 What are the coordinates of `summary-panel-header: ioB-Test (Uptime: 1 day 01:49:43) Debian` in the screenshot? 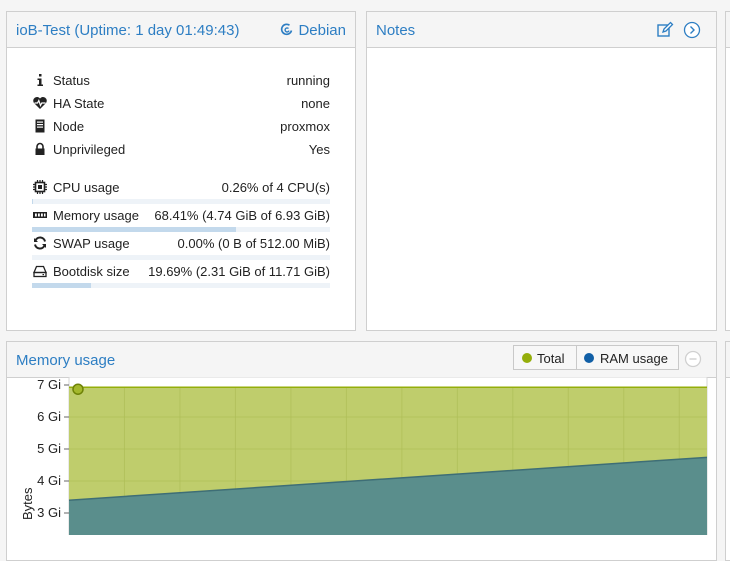 It's located at (181, 30).